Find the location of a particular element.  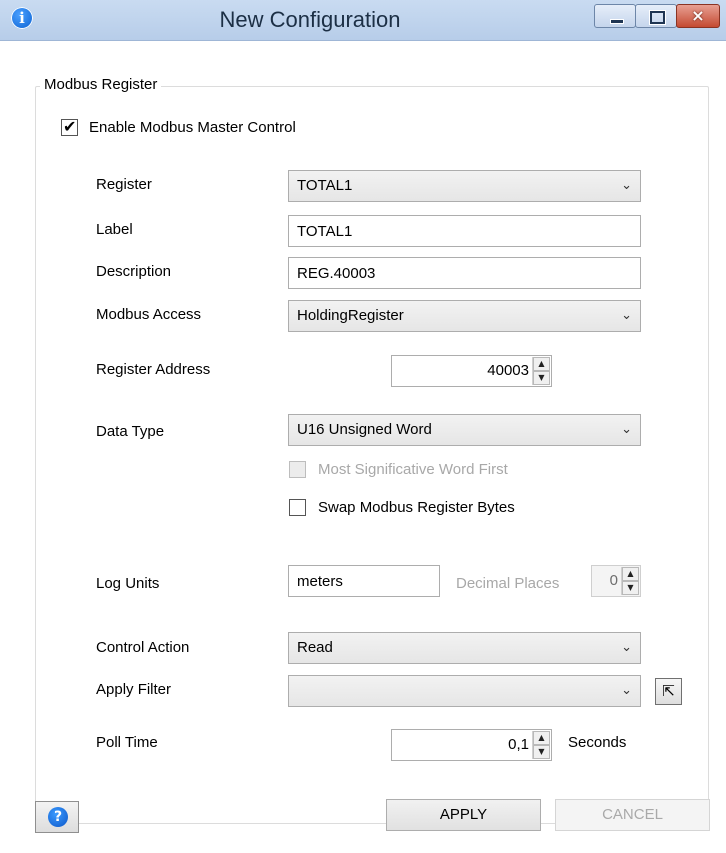

data-type-label: Data Type is located at coordinates (130, 431).